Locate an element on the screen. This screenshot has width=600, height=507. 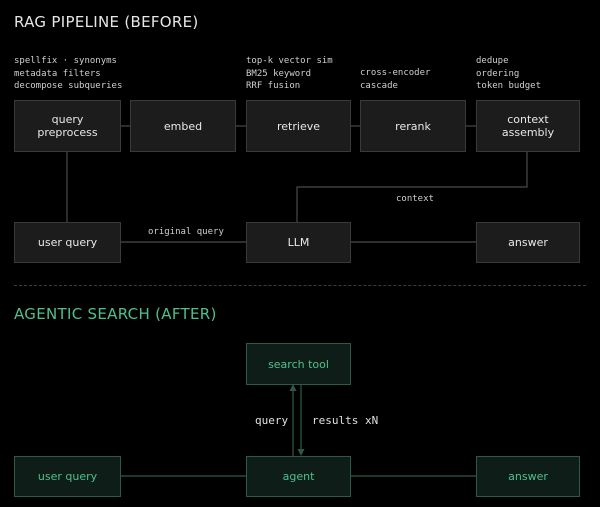
section-divider is located at coordinates (300, 285).